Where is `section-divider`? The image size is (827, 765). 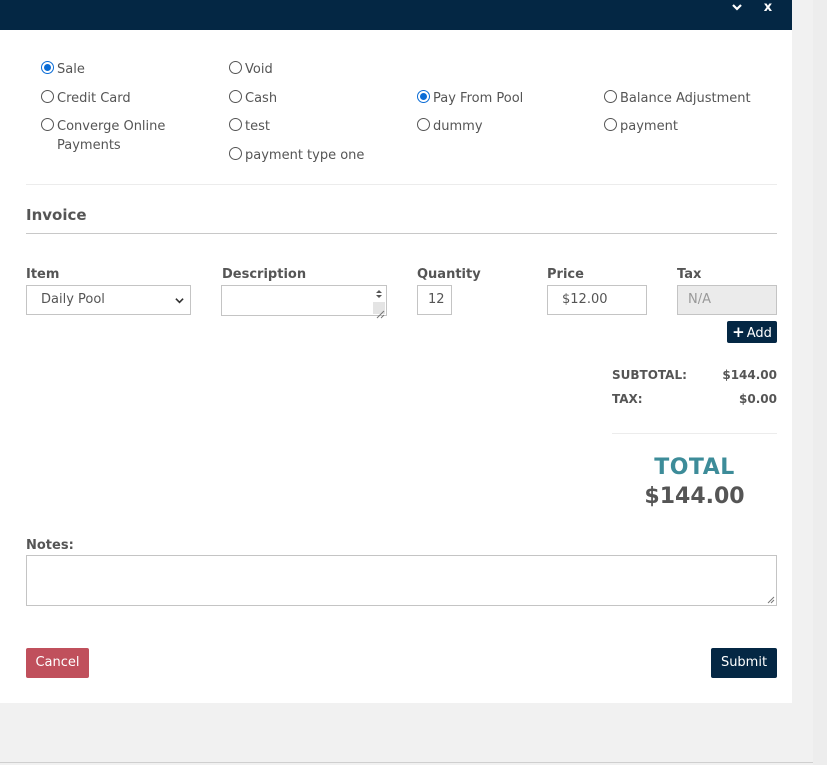 section-divider is located at coordinates (401, 184).